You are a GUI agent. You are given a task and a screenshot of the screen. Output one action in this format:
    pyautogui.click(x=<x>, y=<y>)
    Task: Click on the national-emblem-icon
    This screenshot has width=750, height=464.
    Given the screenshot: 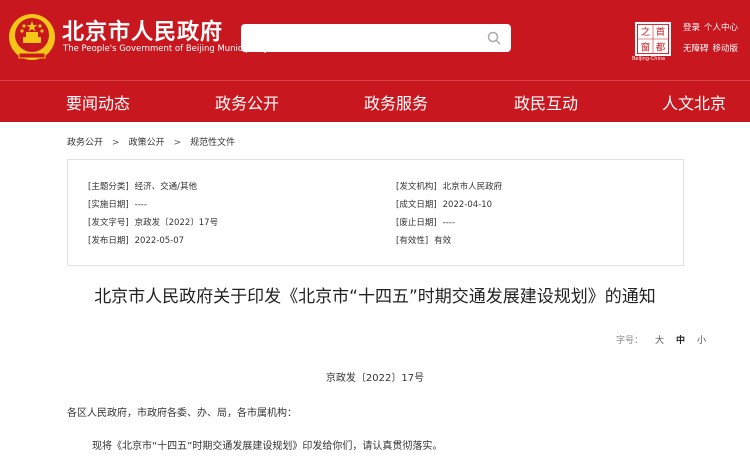 What is the action you would take?
    pyautogui.click(x=32, y=37)
    